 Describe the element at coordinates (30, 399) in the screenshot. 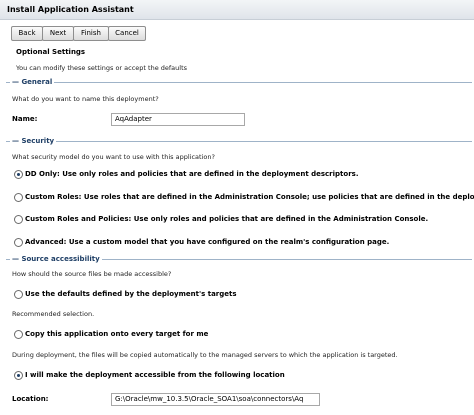

I see `location-label: Location:` at that location.